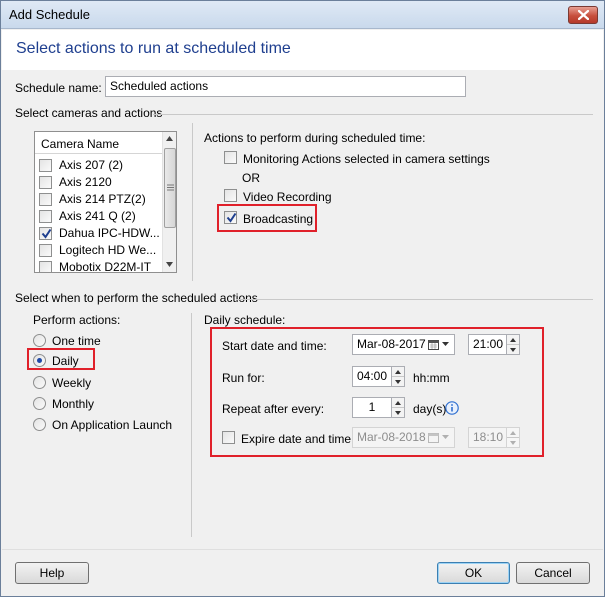 The image size is (605, 597). What do you see at coordinates (267, 218) in the screenshot?
I see `highlight-broadcasting` at bounding box center [267, 218].